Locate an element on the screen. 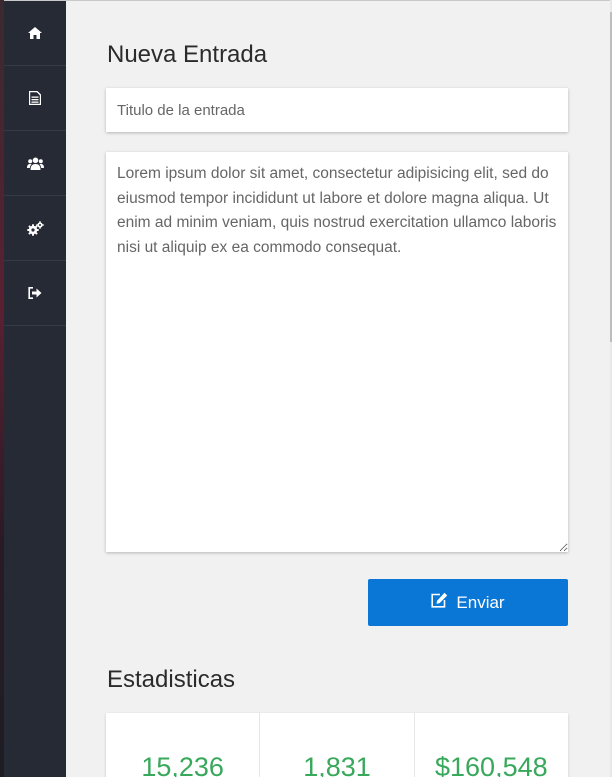 The width and height of the screenshot is (612, 777). new-post-heading: Nueva Entrada is located at coordinates (187, 54).